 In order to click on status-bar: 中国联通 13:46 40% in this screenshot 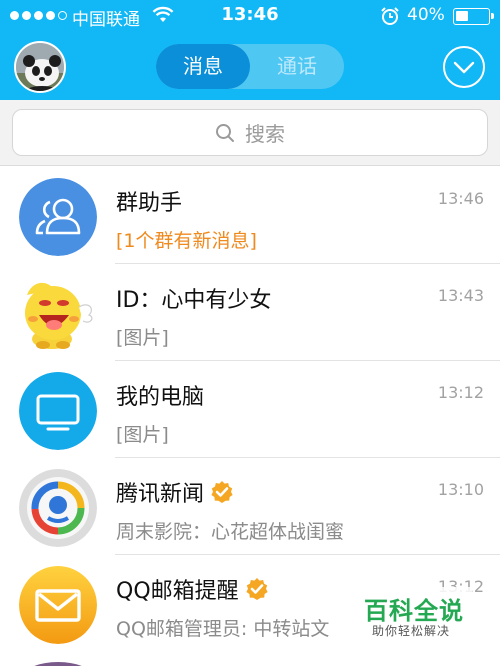, I will do `click(250, 16)`.